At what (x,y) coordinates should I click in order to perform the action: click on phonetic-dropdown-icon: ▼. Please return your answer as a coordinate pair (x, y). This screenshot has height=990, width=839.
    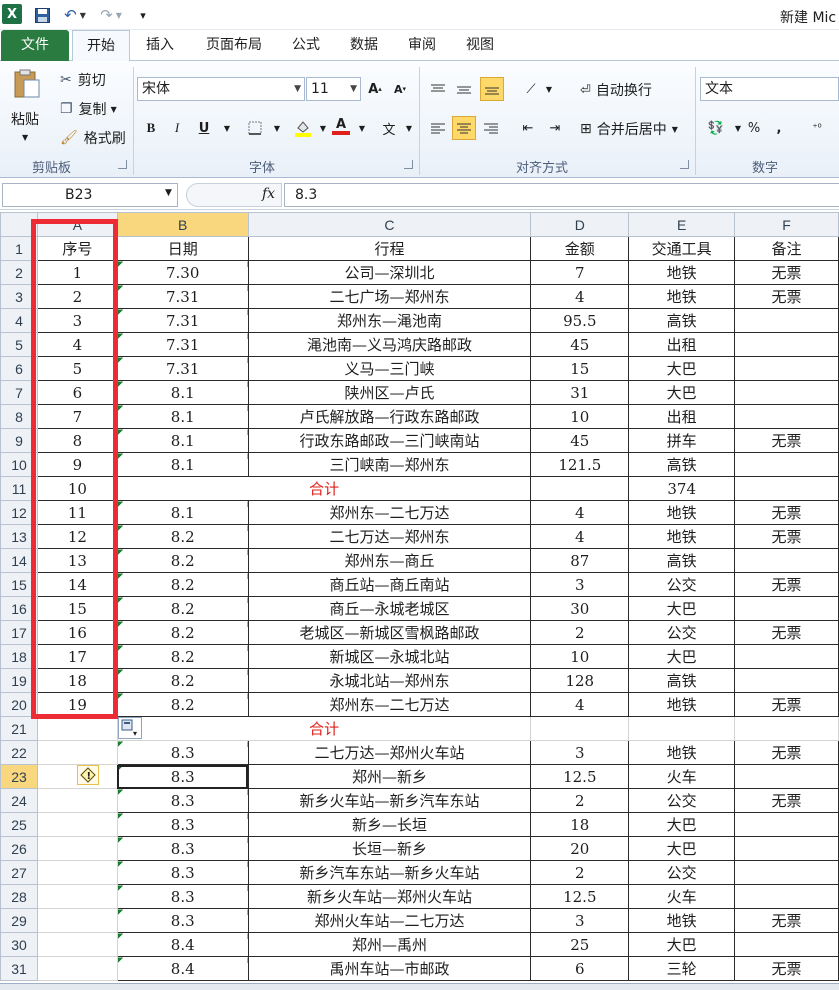
    Looking at the image, I should click on (409, 128).